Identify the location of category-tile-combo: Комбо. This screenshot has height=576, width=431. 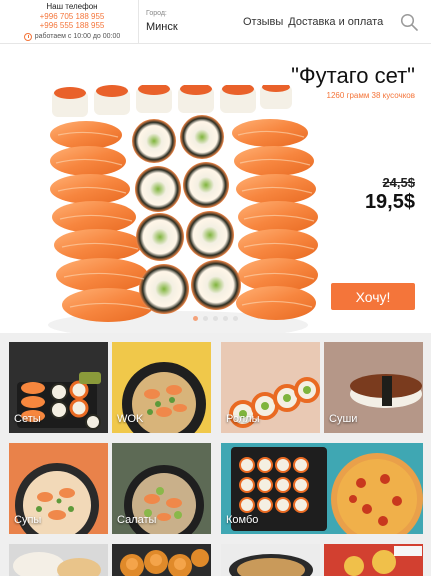
(322, 488).